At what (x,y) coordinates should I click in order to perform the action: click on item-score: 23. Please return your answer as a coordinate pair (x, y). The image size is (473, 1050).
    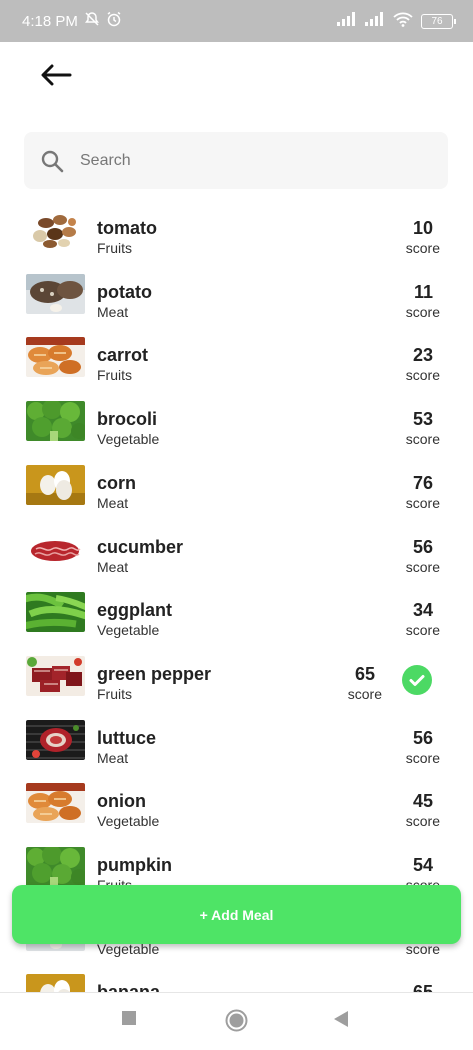
    Looking at the image, I should click on (422, 355).